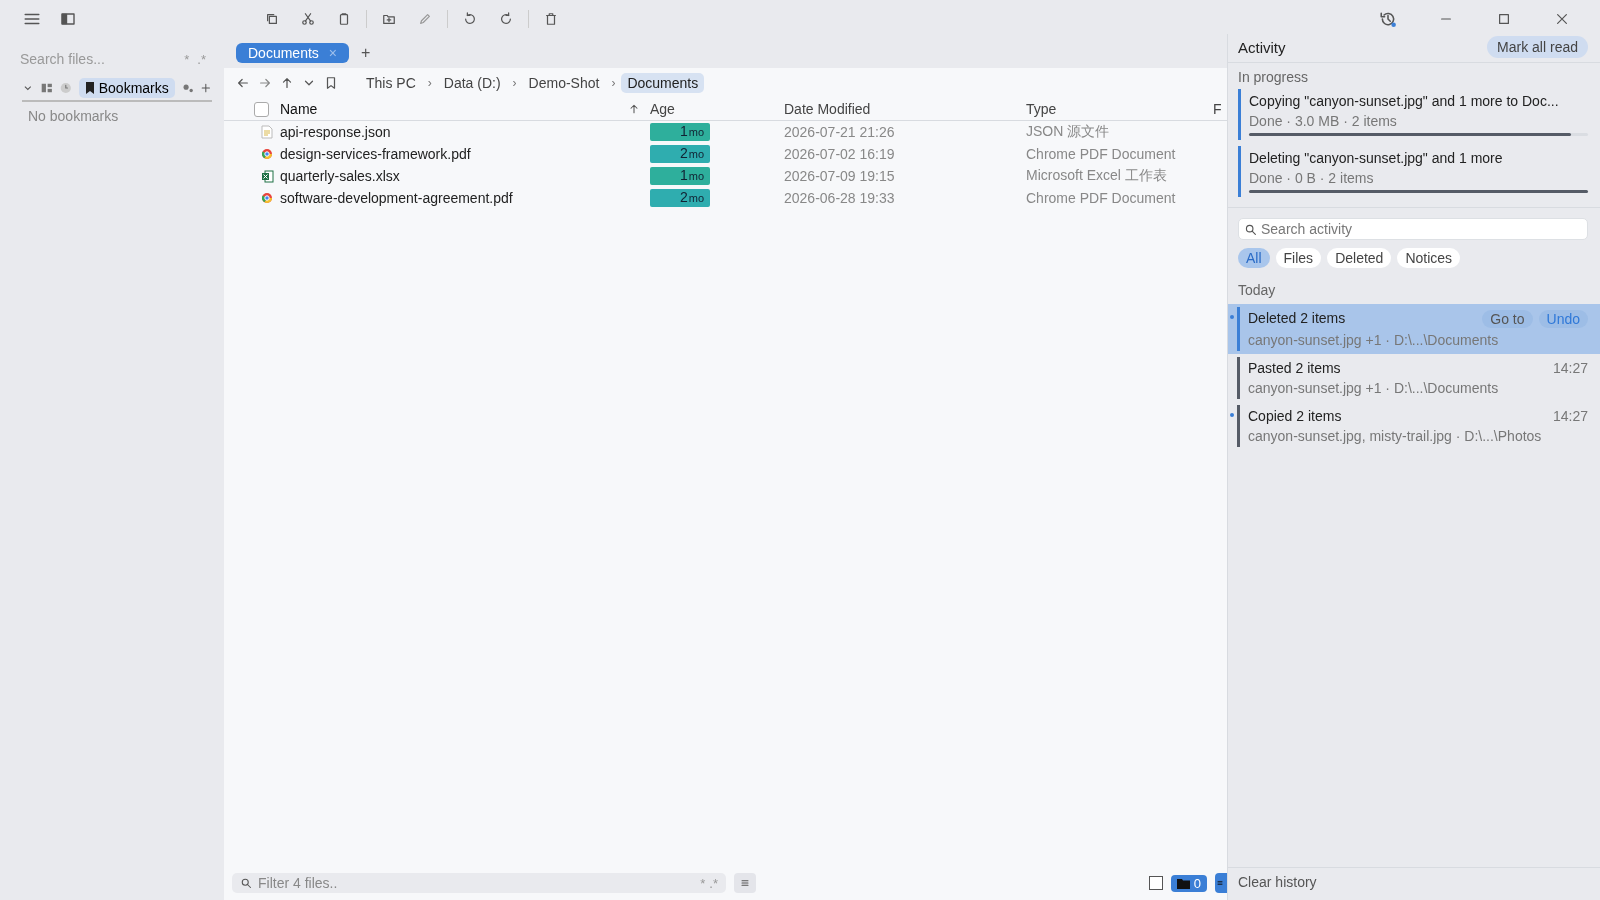  What do you see at coordinates (267, 176) in the screenshot?
I see `spreadsheet-icon` at bounding box center [267, 176].